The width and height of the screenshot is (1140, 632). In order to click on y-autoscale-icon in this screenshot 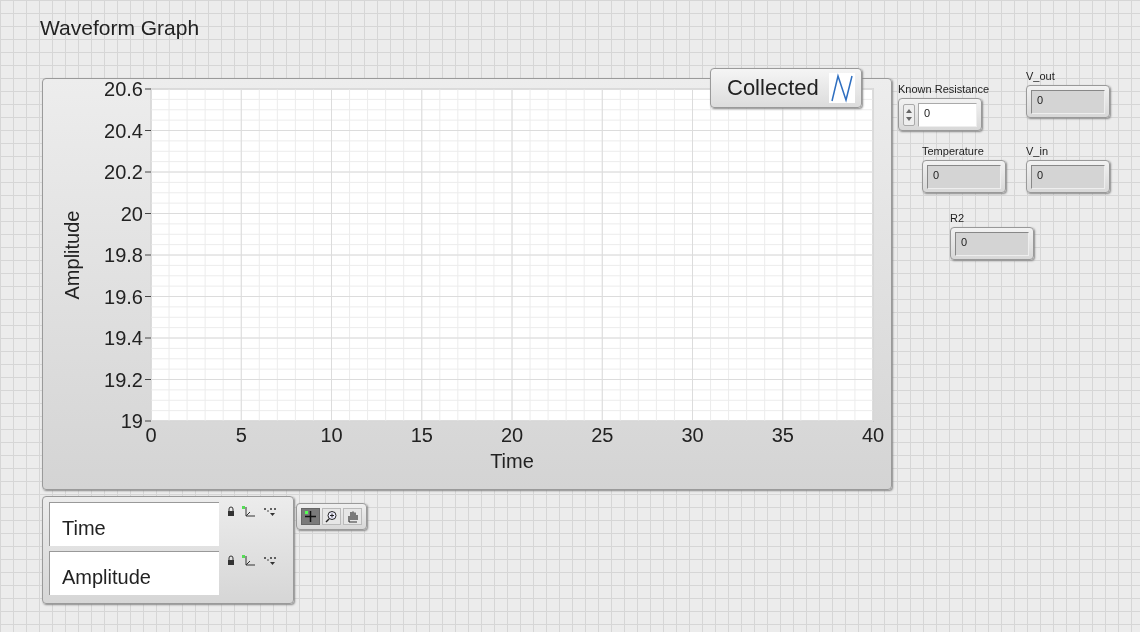, I will do `click(249, 560)`.